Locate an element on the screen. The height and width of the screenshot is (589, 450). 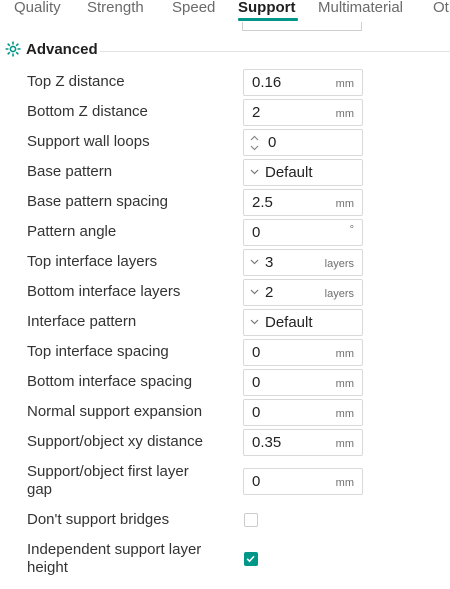
setting-label-pattern-angle: Pattern angle is located at coordinates (72, 231).